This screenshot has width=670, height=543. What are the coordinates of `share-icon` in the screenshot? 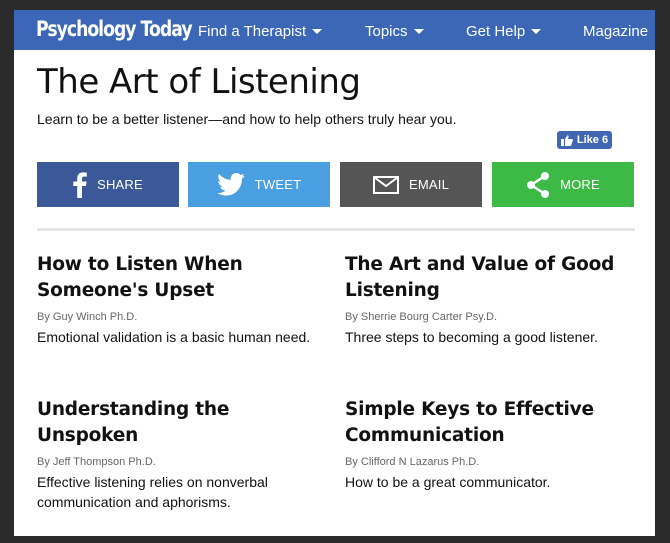 It's located at (538, 184).